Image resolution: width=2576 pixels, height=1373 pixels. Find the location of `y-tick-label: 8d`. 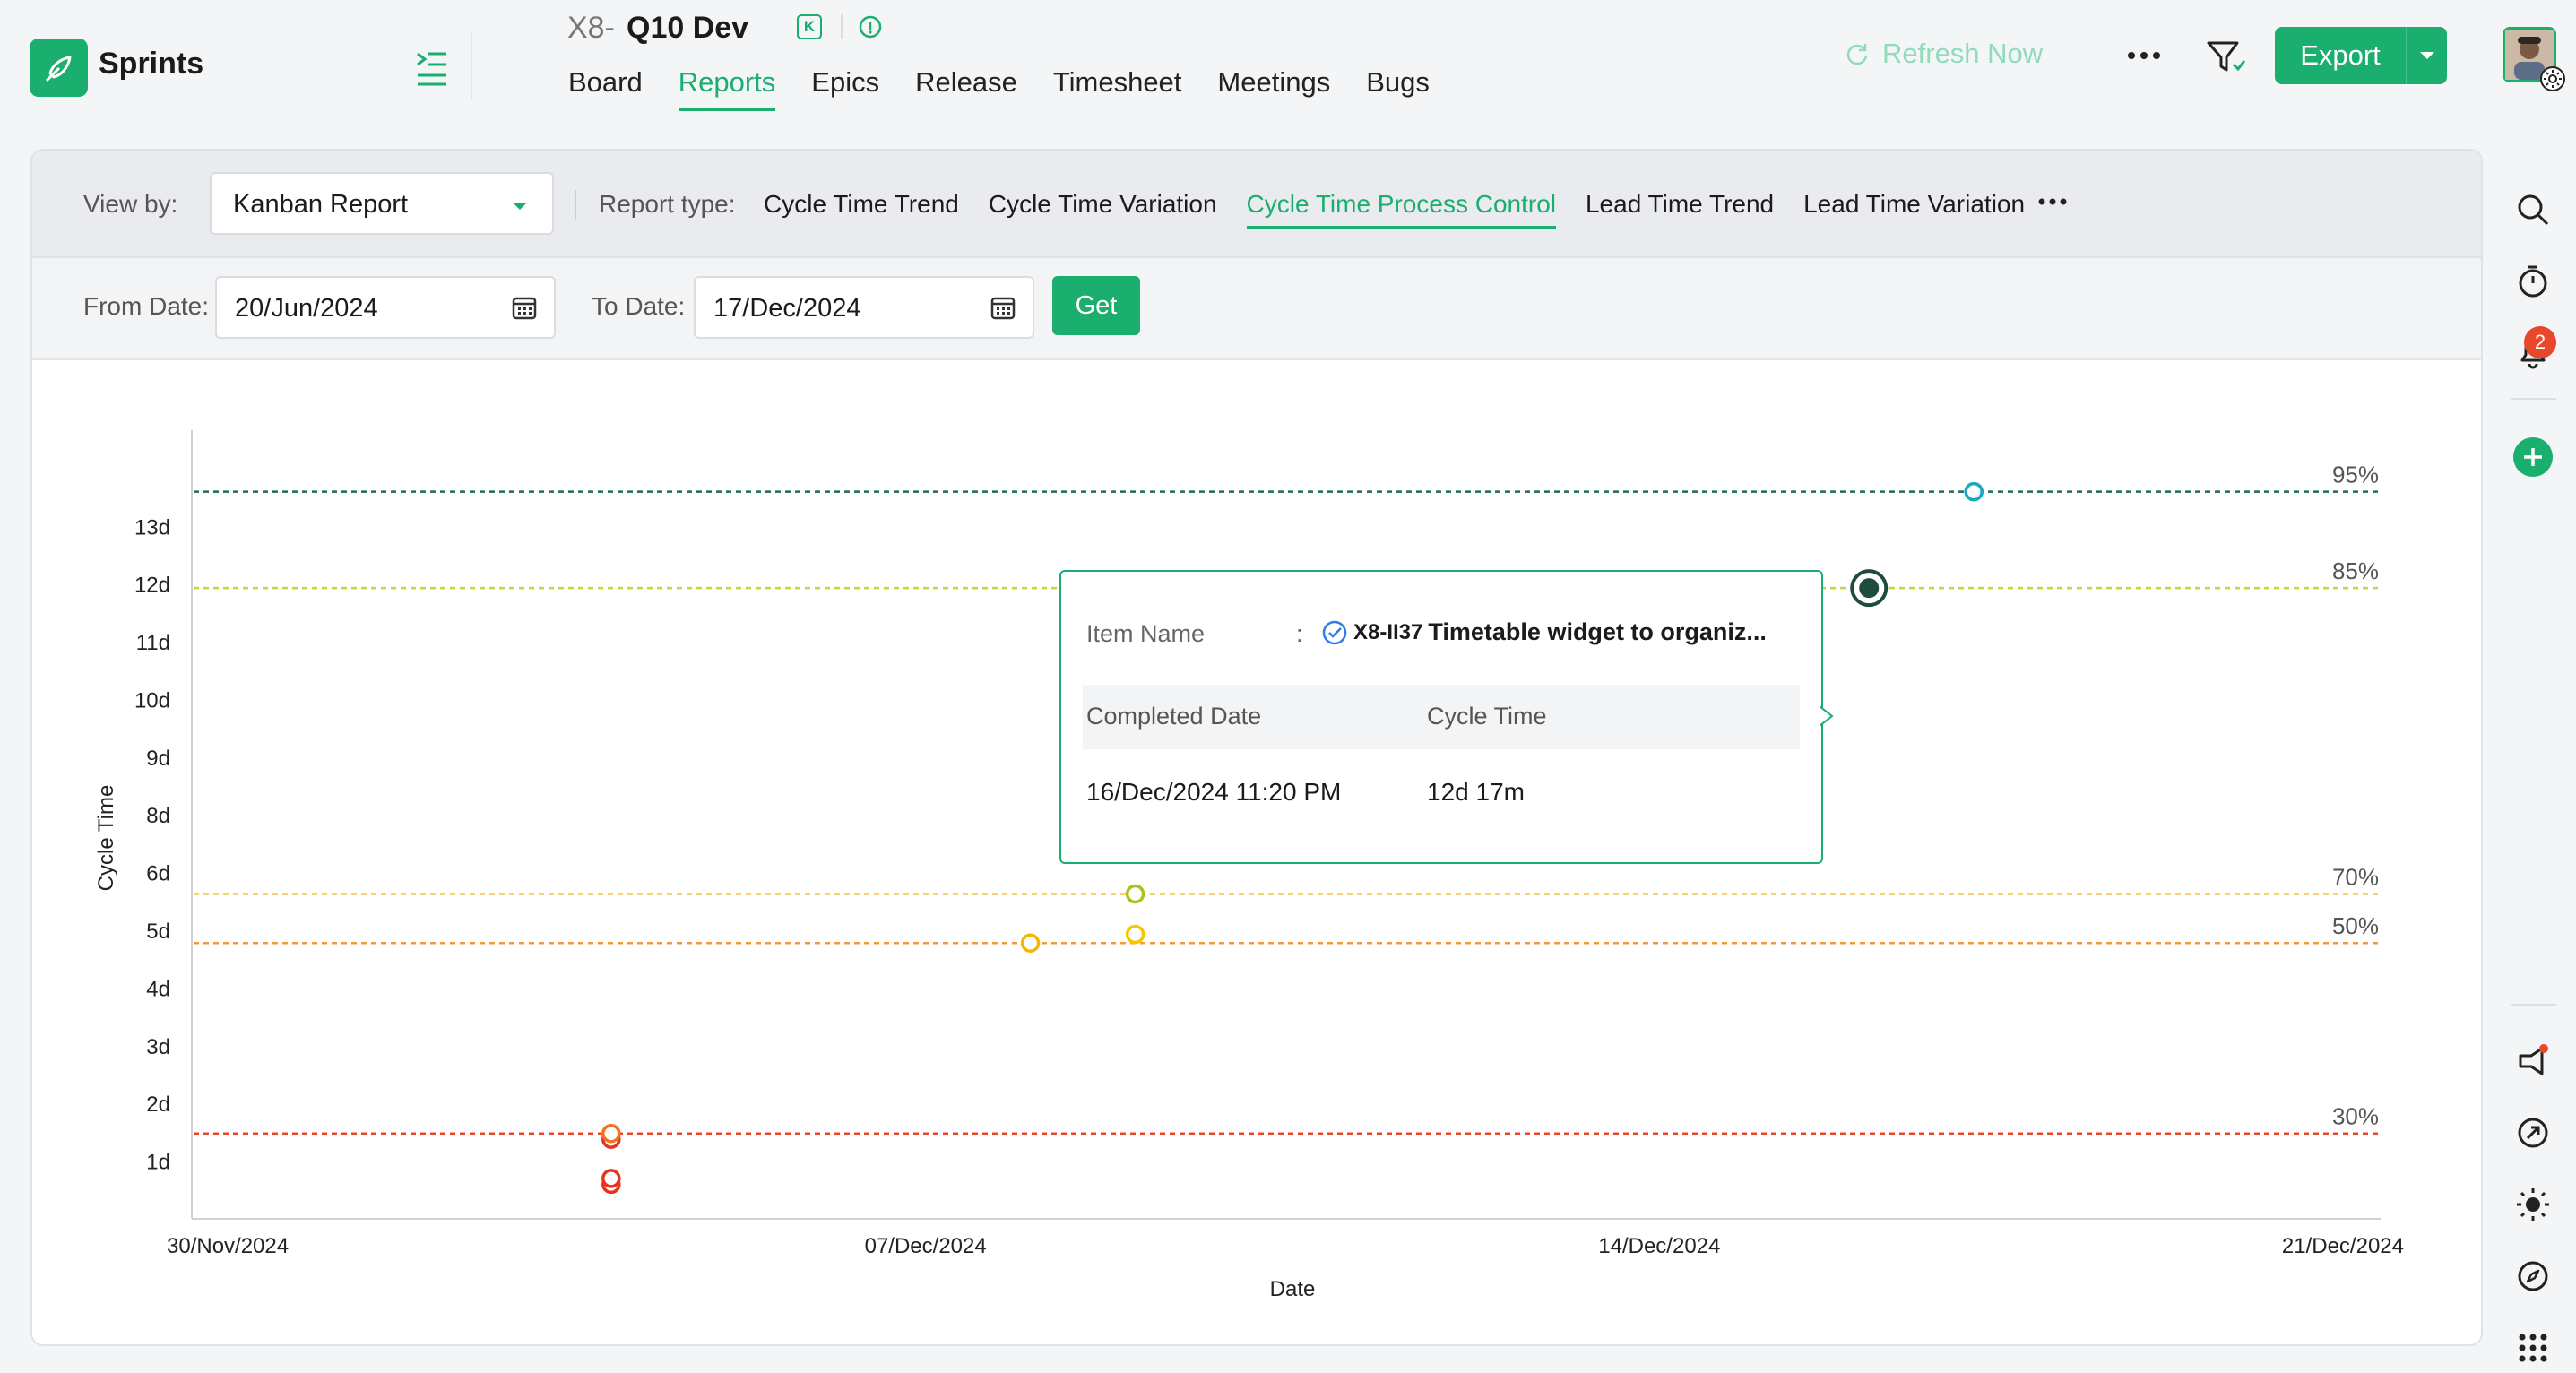

y-tick-label: 8d is located at coordinates (158, 816).